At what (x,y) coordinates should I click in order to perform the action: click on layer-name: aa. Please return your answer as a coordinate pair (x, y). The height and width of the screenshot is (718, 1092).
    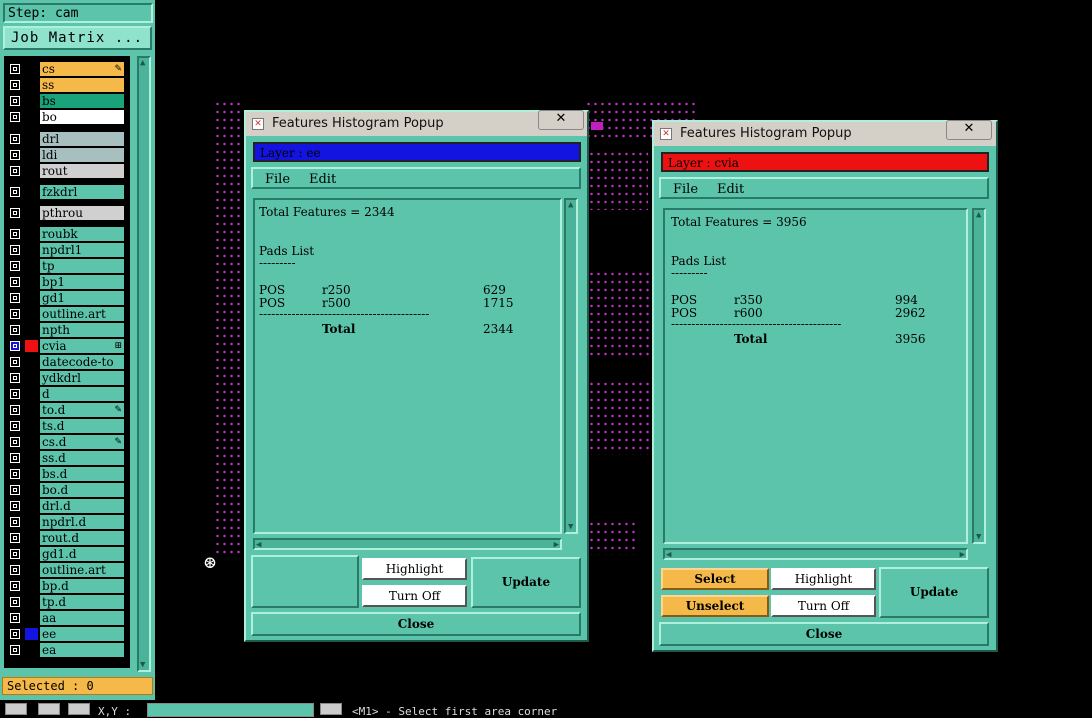
    Looking at the image, I should click on (82, 618).